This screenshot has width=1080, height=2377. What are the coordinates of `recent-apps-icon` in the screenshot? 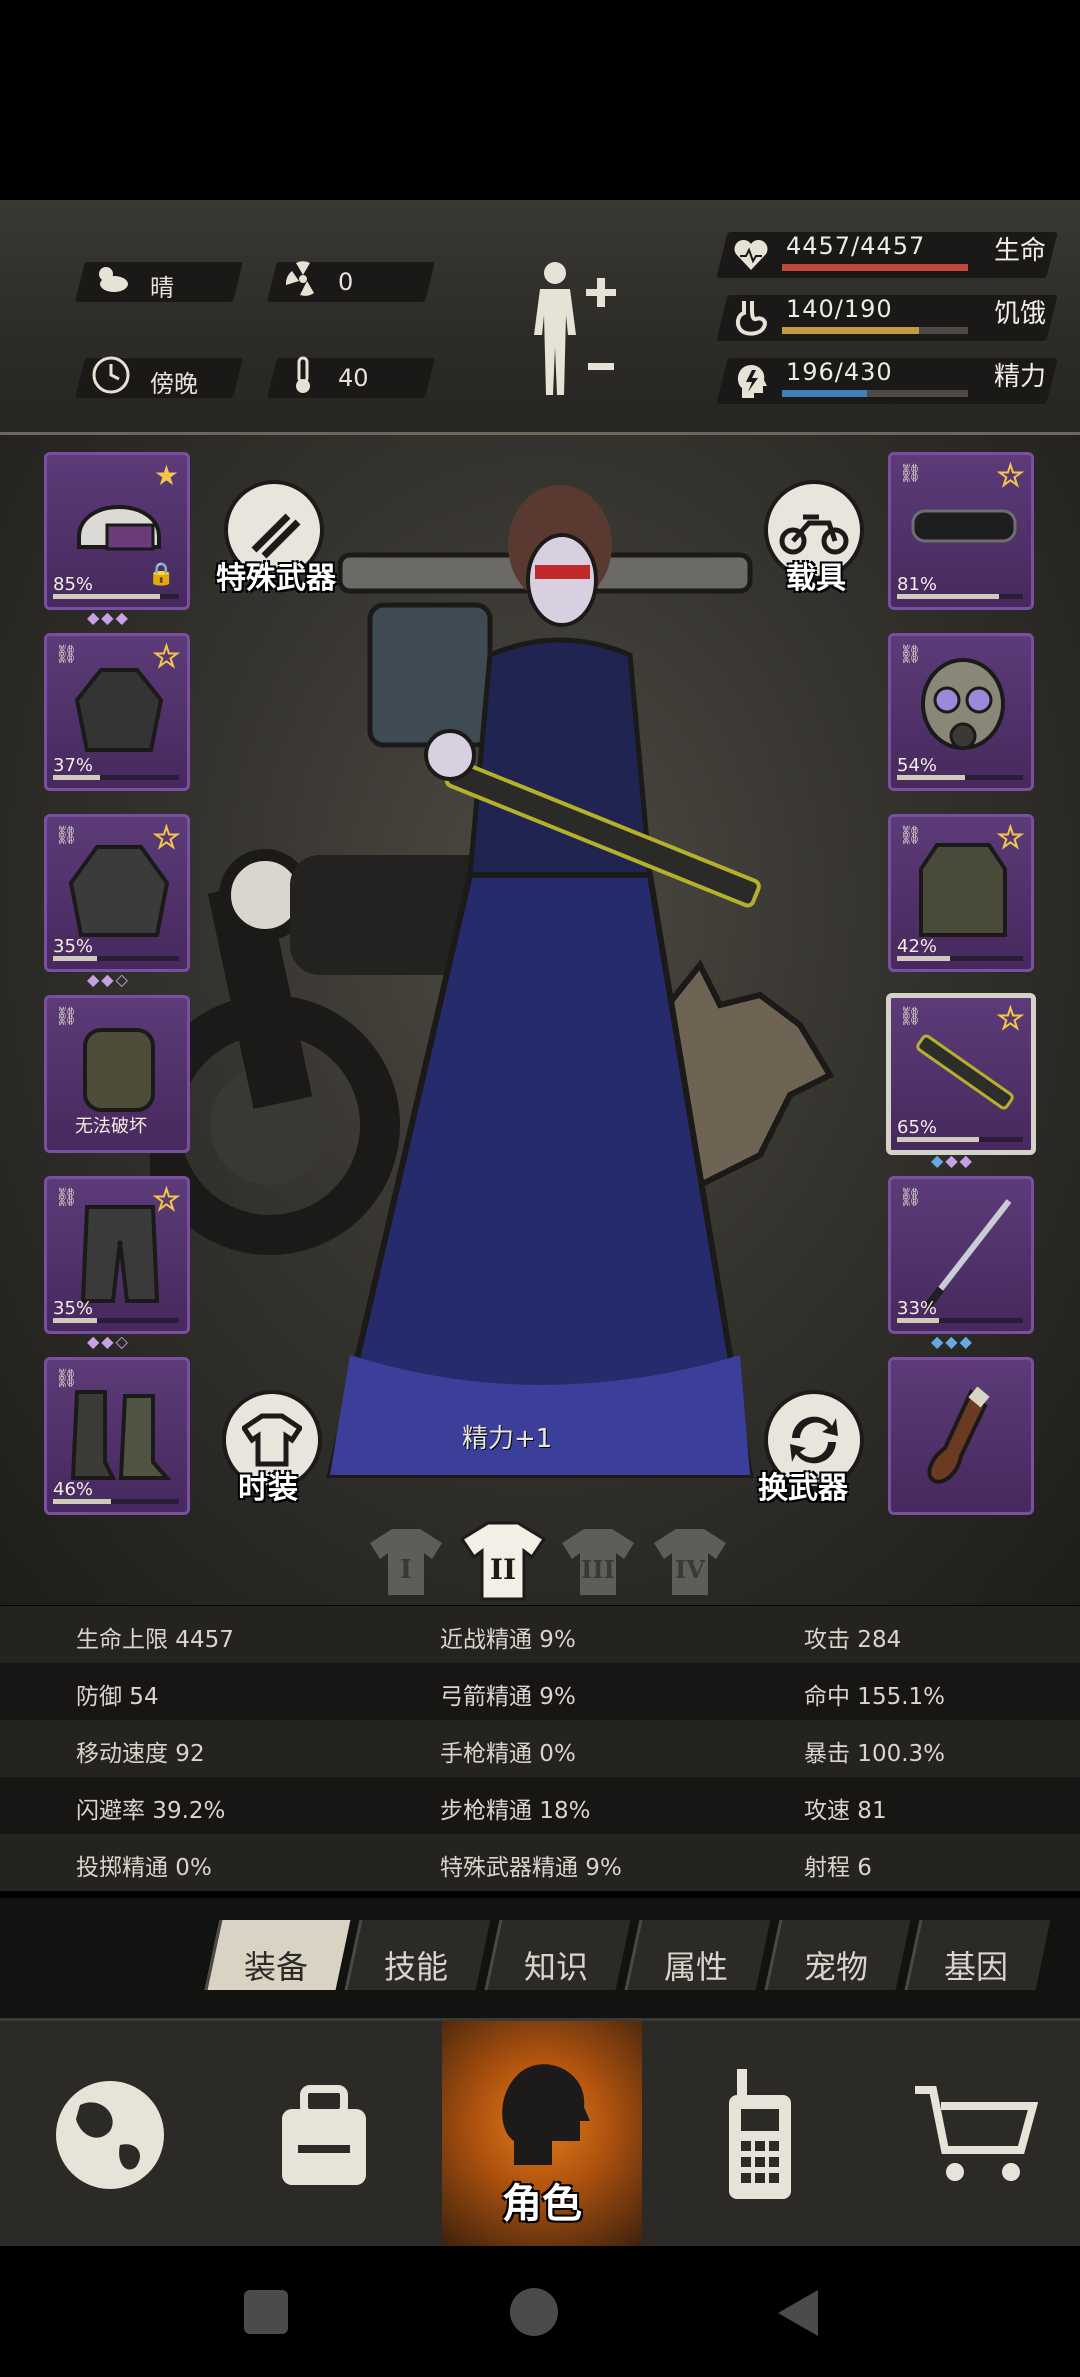 It's located at (266, 2312).